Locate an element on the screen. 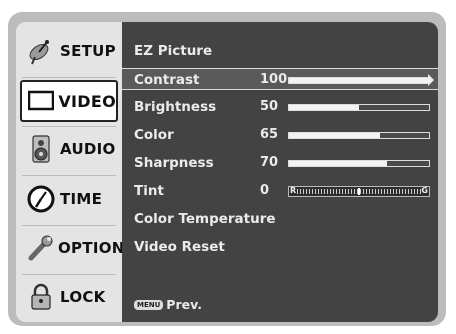  sidebar-item-label: VIDEO is located at coordinates (87, 101).